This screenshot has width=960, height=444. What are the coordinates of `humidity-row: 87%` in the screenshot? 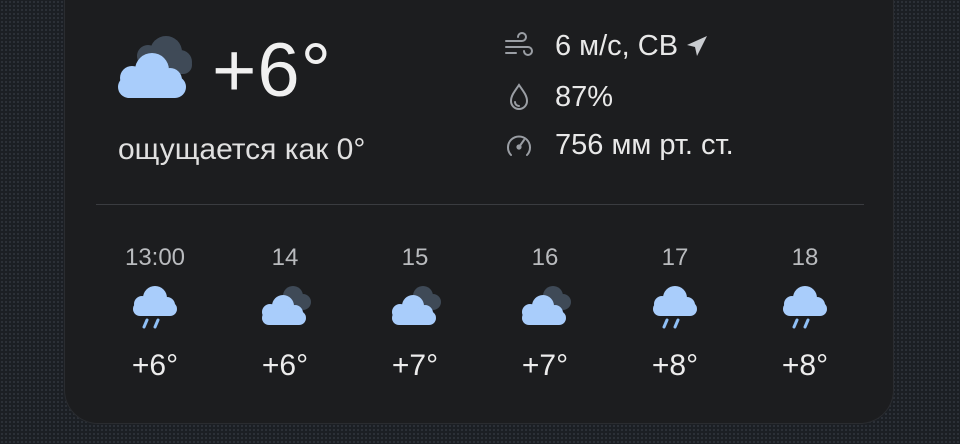 It's located at (558, 97).